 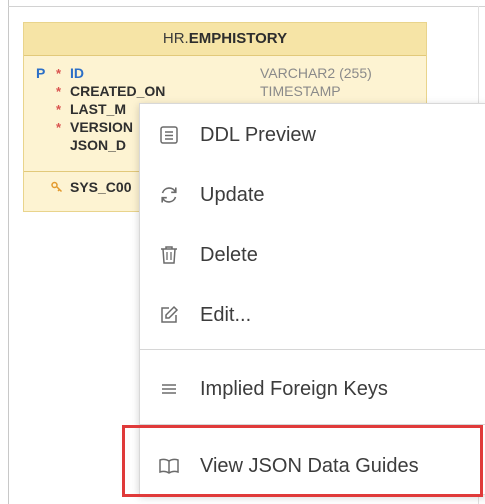 I want to click on column-name: ID, so click(x=77, y=73).